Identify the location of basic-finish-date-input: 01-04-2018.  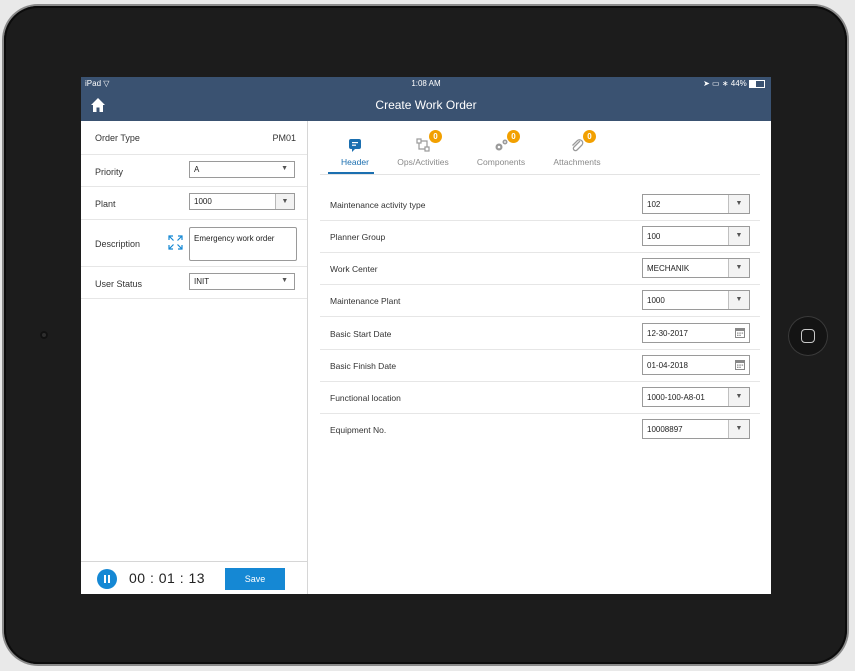
(696, 365).